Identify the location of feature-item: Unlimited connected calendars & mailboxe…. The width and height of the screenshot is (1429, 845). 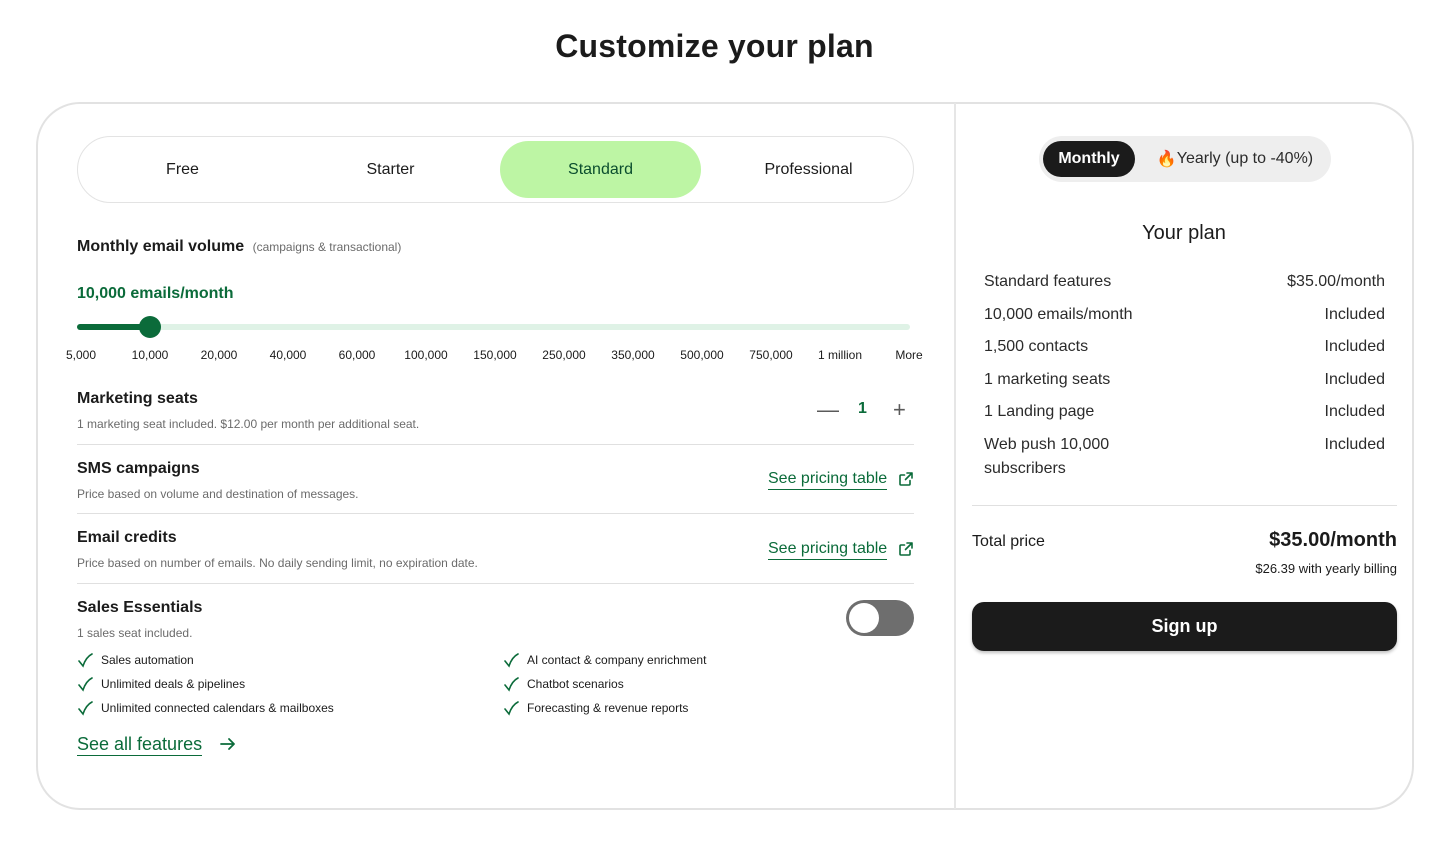
(205, 708).